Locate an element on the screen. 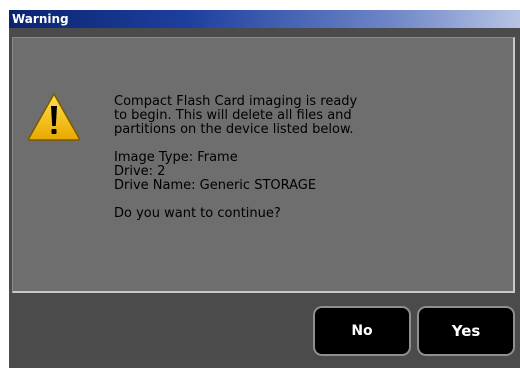 Image resolution: width=520 pixels, height=368 pixels. message-line: partitions on the device listed below. is located at coordinates (234, 129).